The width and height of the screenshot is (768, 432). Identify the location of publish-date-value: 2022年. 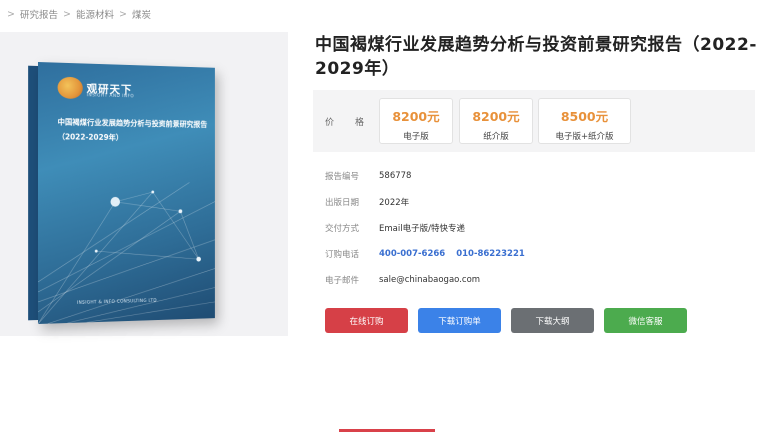
(394, 203).